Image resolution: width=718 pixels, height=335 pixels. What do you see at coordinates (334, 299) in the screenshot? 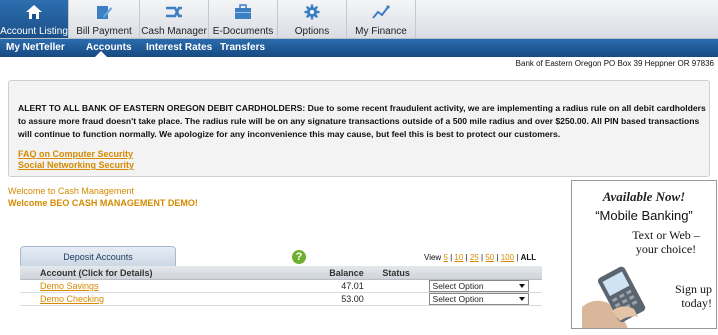
I see `account-balance: 53.00` at bounding box center [334, 299].